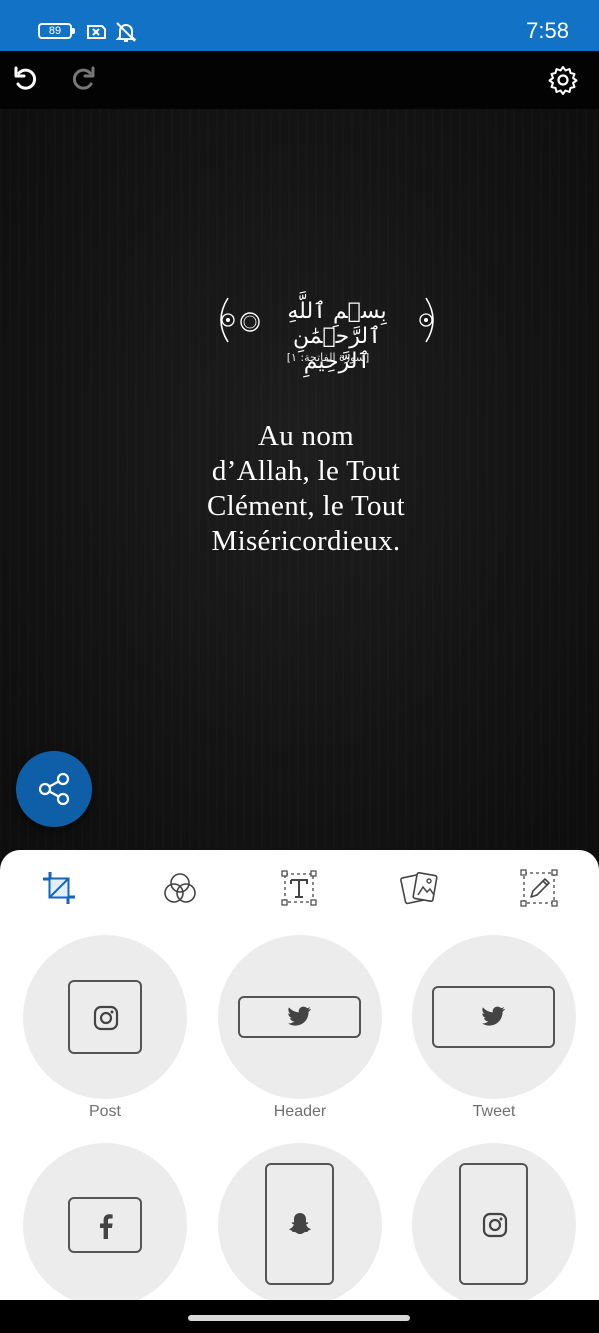 This screenshot has height=1333, width=599. I want to click on format-label: Header, so click(300, 1111).